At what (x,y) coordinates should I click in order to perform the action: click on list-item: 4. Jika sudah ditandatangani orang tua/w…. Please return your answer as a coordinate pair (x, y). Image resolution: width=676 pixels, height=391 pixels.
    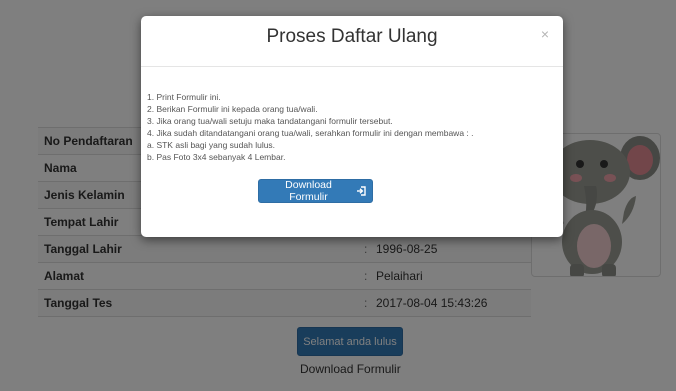
    Looking at the image, I should click on (310, 133).